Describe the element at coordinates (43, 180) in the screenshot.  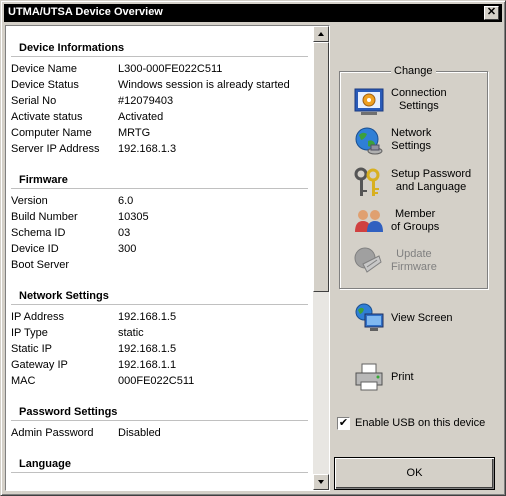
I see `section-title-firmware: Firmware` at that location.